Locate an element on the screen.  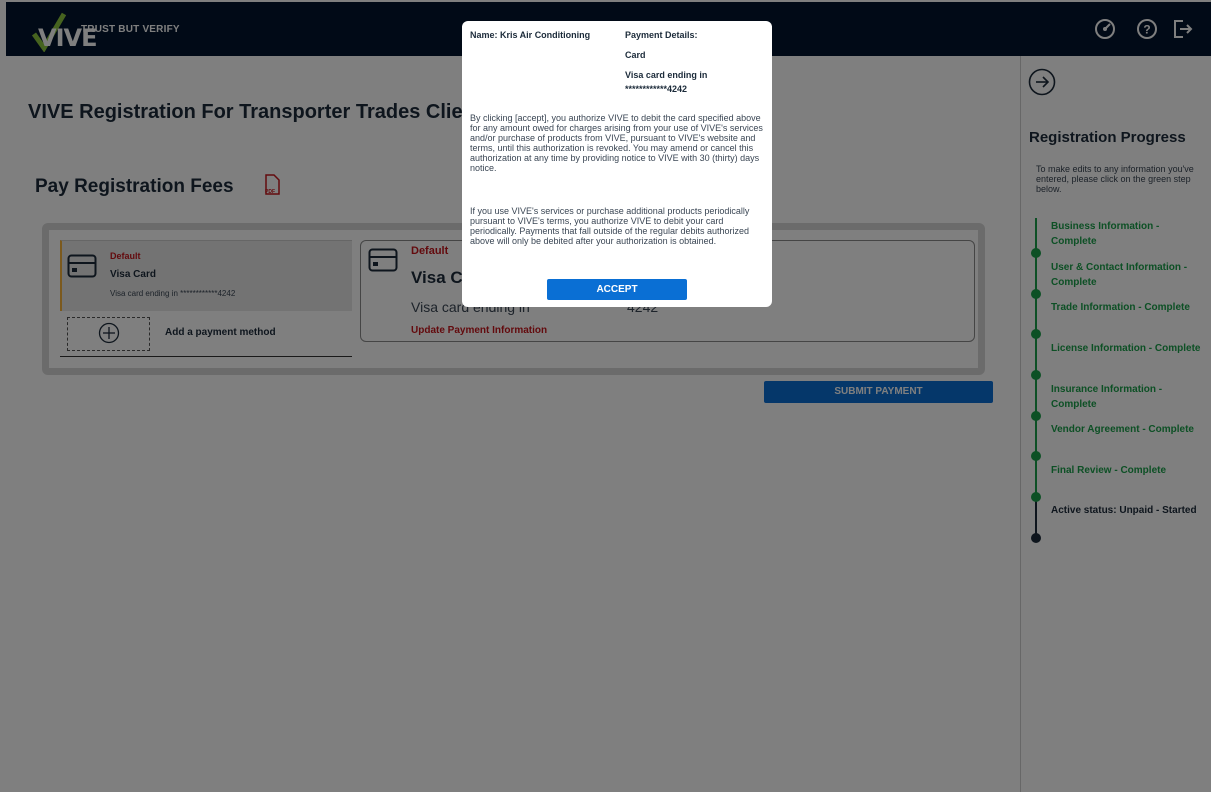
accept-button: ACCEPT is located at coordinates (617, 289).